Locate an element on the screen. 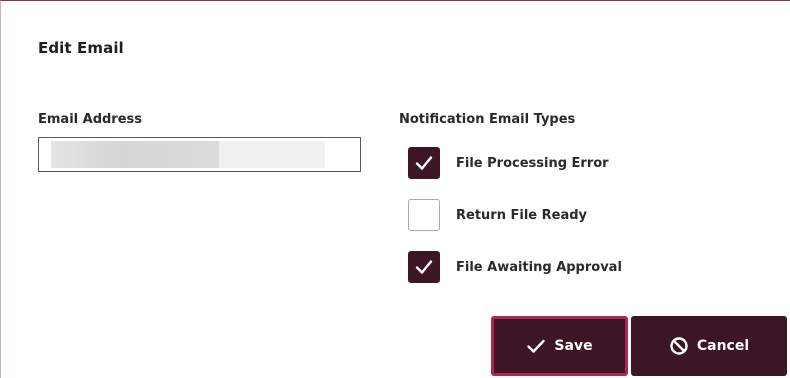 The image size is (790, 378). dialog-title: Edit Email is located at coordinates (81, 48).